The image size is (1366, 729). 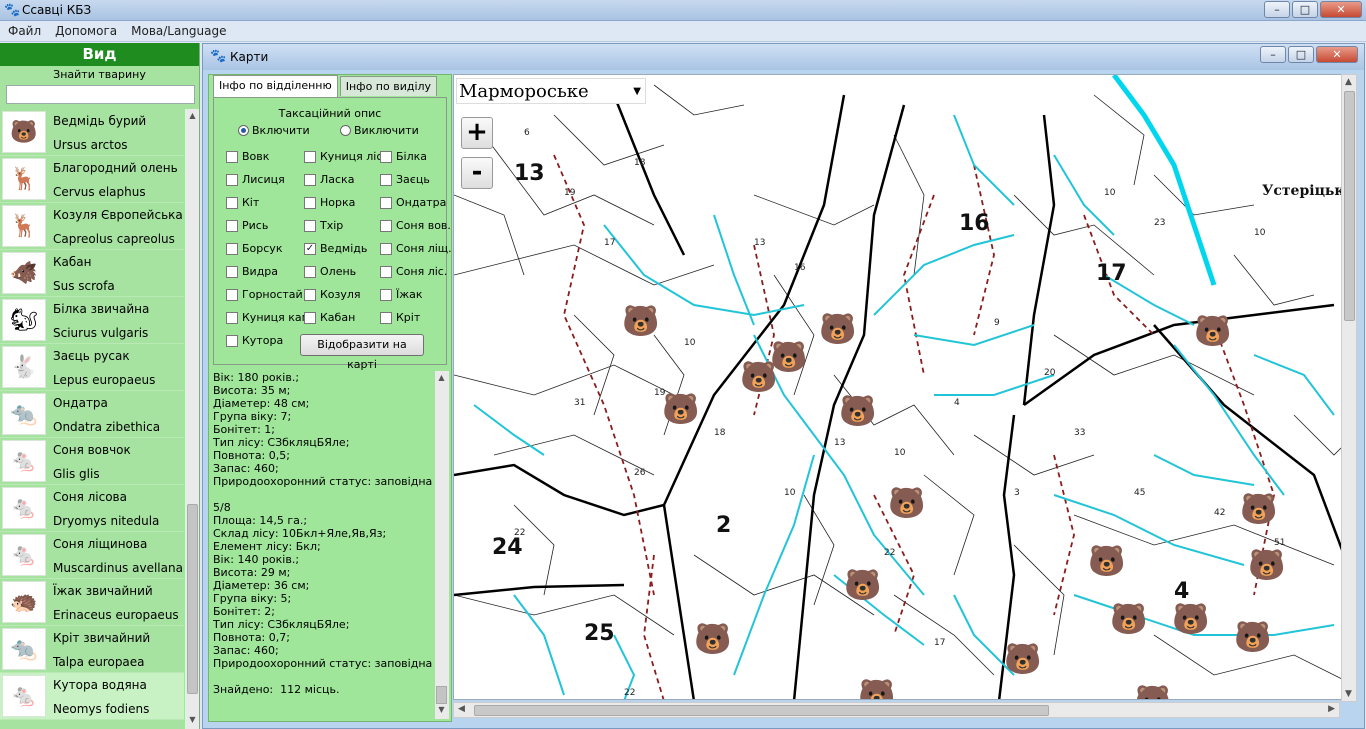 What do you see at coordinates (1331, 709) in the screenshot?
I see `scroll-right-icon: ▶` at bounding box center [1331, 709].